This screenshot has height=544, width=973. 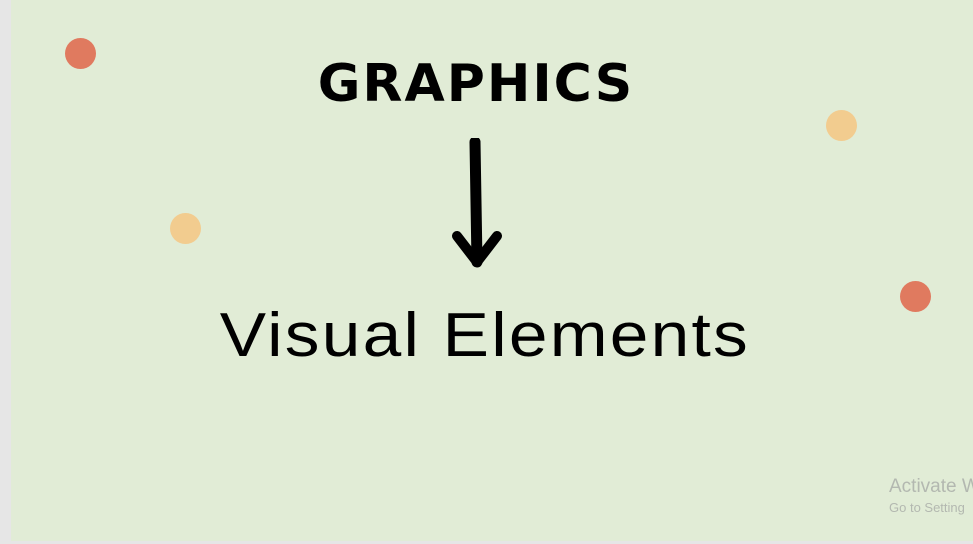 What do you see at coordinates (477, 203) in the screenshot?
I see `arrow-down-icon` at bounding box center [477, 203].